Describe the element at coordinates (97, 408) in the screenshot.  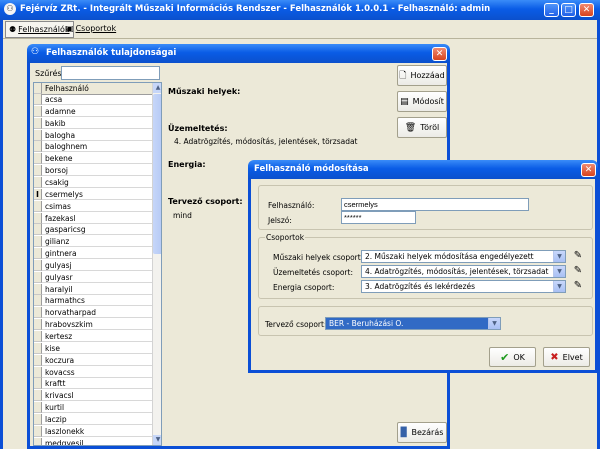
I see `user-list-item: kurtil` at that location.